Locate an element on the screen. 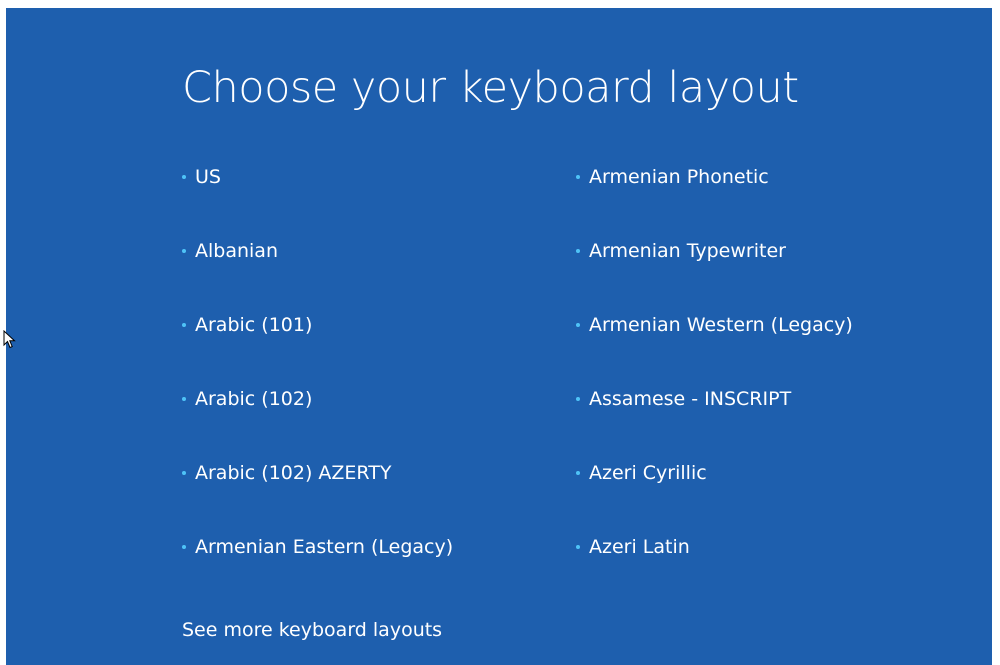 Image resolution: width=1000 pixels, height=665 pixels. layout-option-azeri-cyrillic: Azeri Cyrillic is located at coordinates (714, 490).